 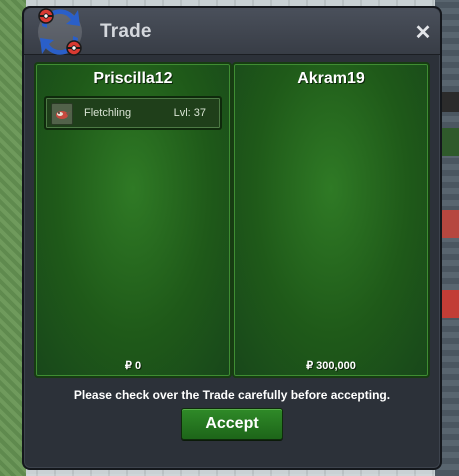 What do you see at coordinates (232, 32) in the screenshot?
I see `trade-titlebar: Trade ✕` at bounding box center [232, 32].